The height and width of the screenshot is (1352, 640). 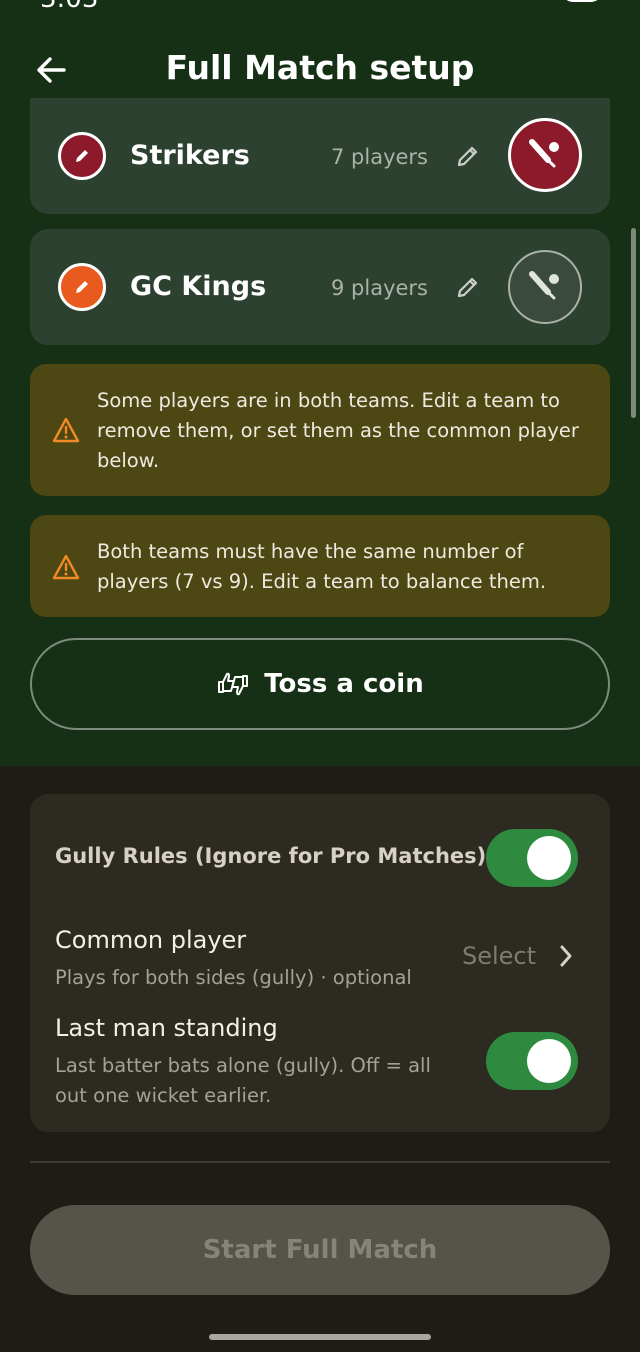 What do you see at coordinates (166, 1028) in the screenshot?
I see `last-man-title: Last man standing` at bounding box center [166, 1028].